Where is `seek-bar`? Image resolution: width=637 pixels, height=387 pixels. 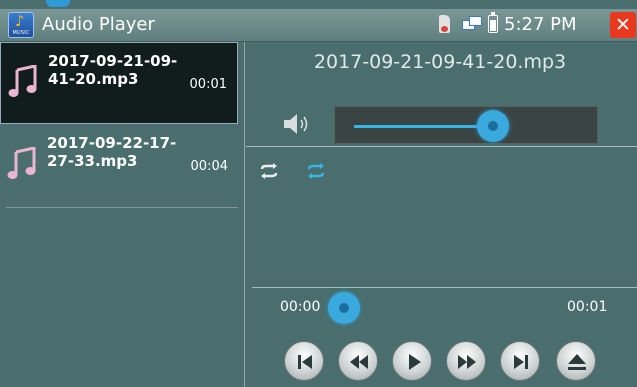
seek-bar is located at coordinates (444, 287).